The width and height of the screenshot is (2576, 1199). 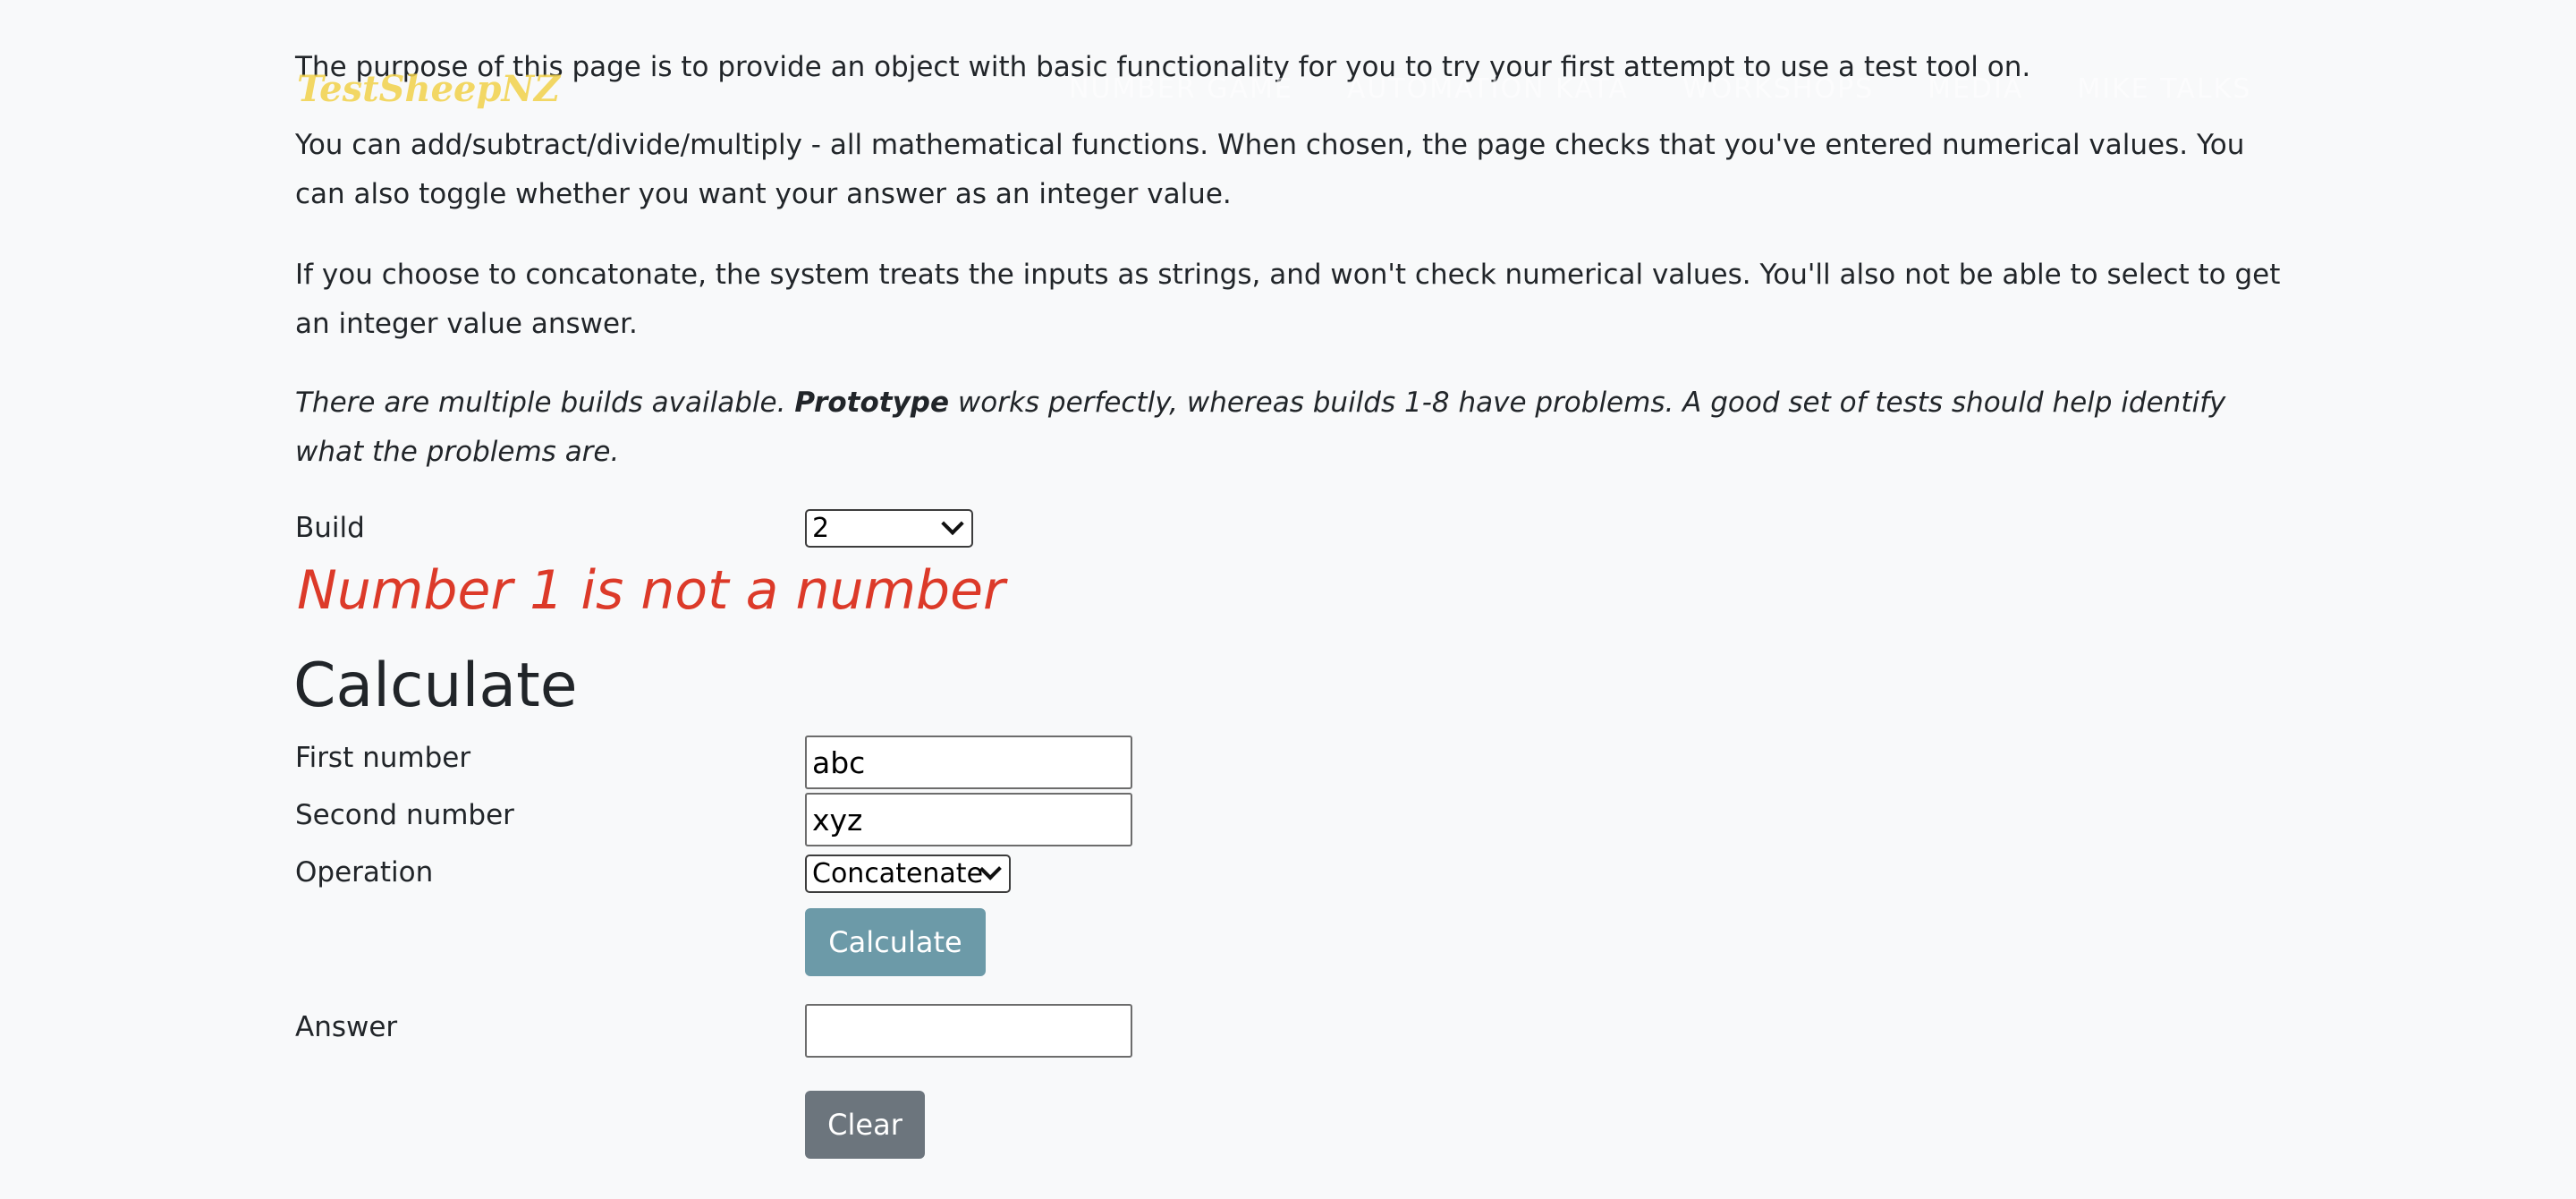 What do you see at coordinates (404, 815) in the screenshot?
I see `second-number-label: Second number` at bounding box center [404, 815].